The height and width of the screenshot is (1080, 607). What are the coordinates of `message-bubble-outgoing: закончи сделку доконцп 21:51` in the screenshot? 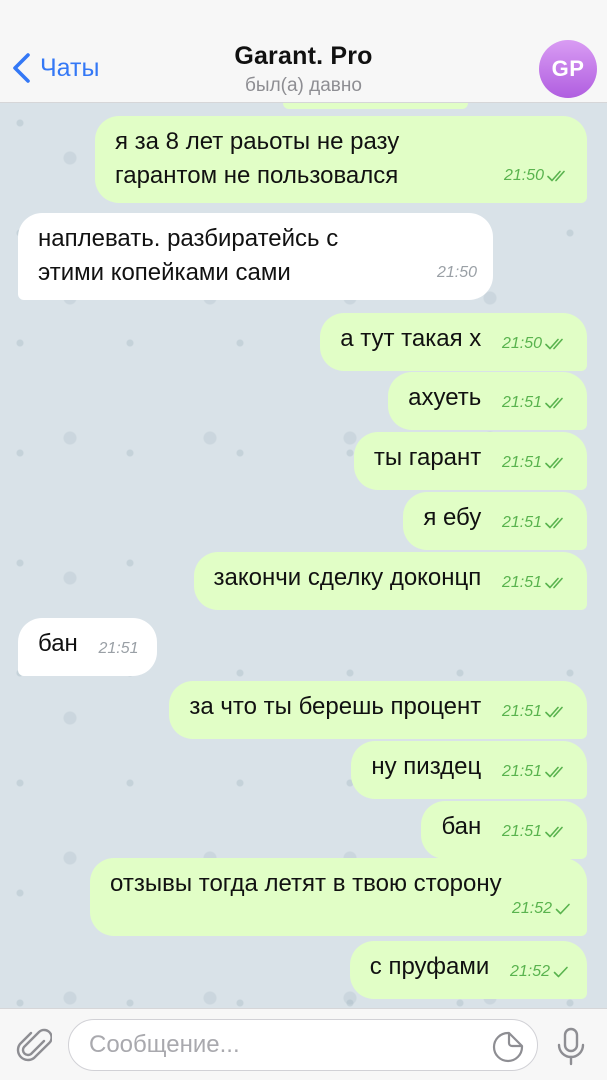 It's located at (390, 581).